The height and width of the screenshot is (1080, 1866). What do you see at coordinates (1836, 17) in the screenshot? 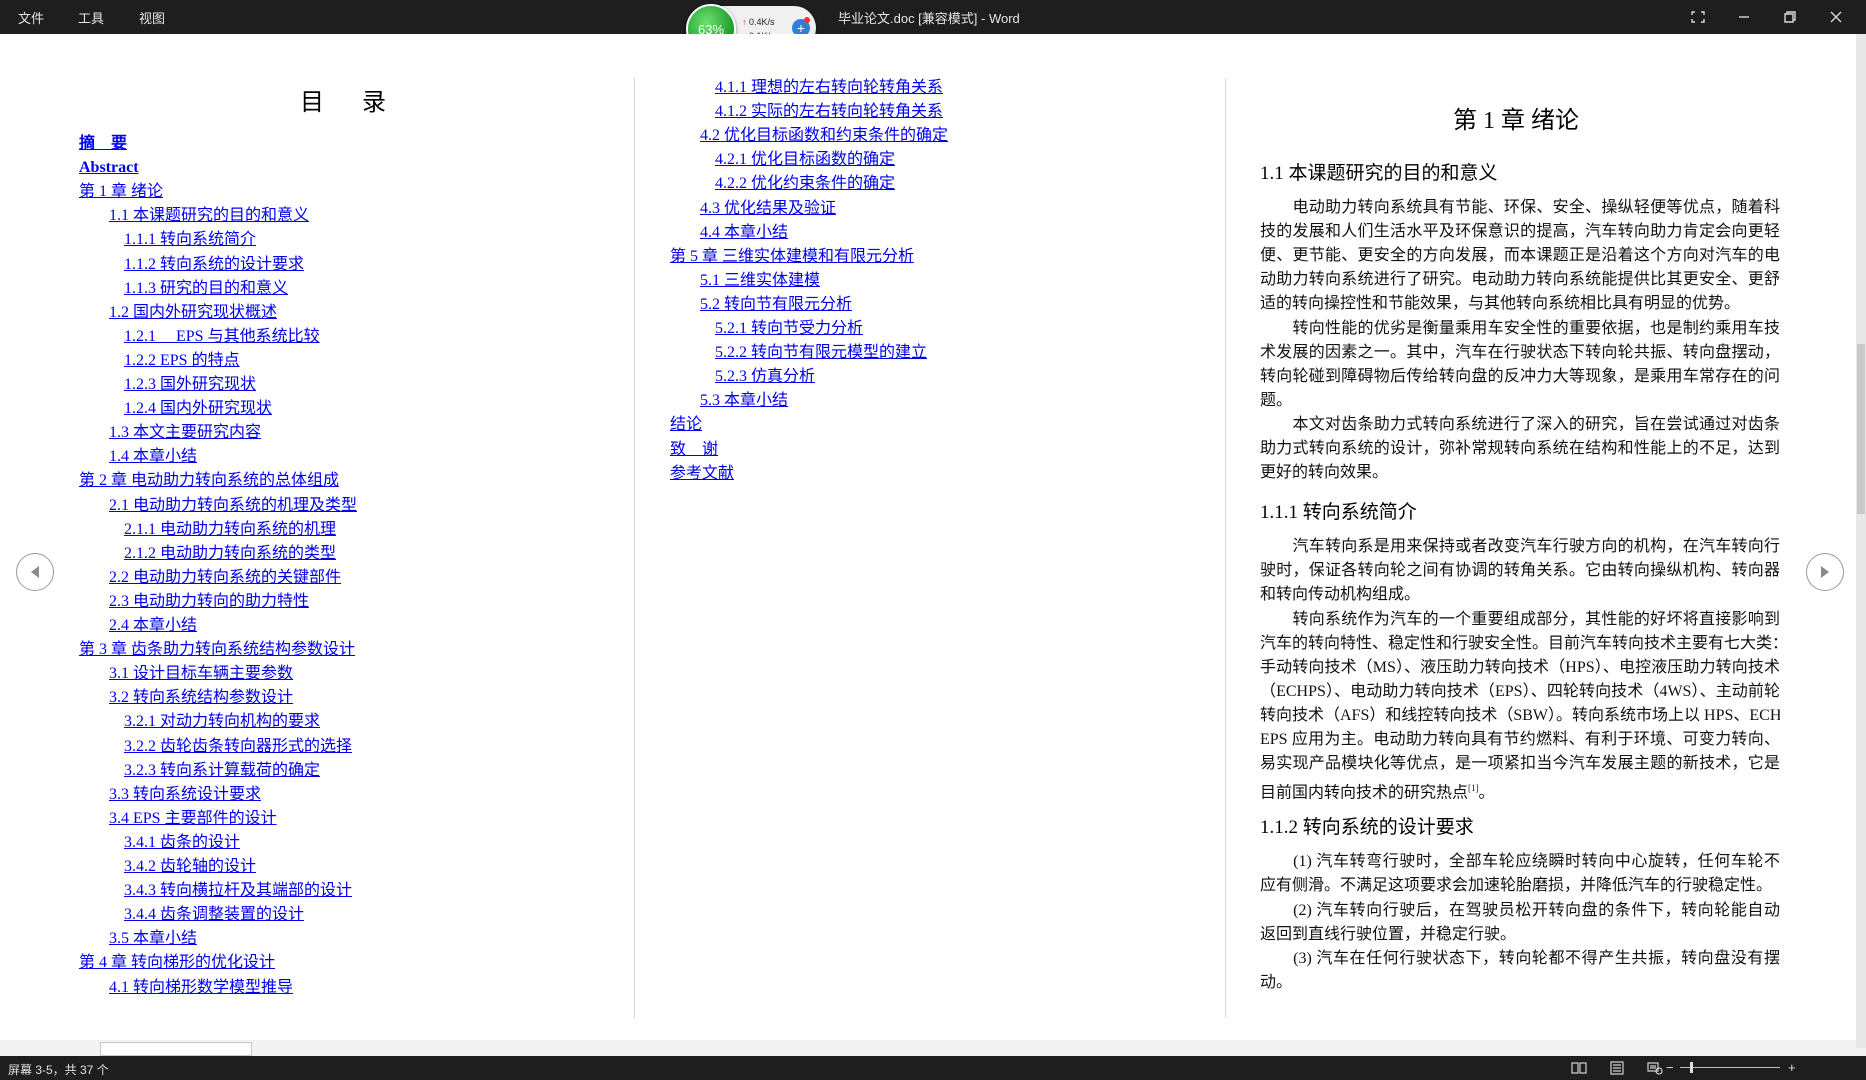
I see `close-button` at bounding box center [1836, 17].